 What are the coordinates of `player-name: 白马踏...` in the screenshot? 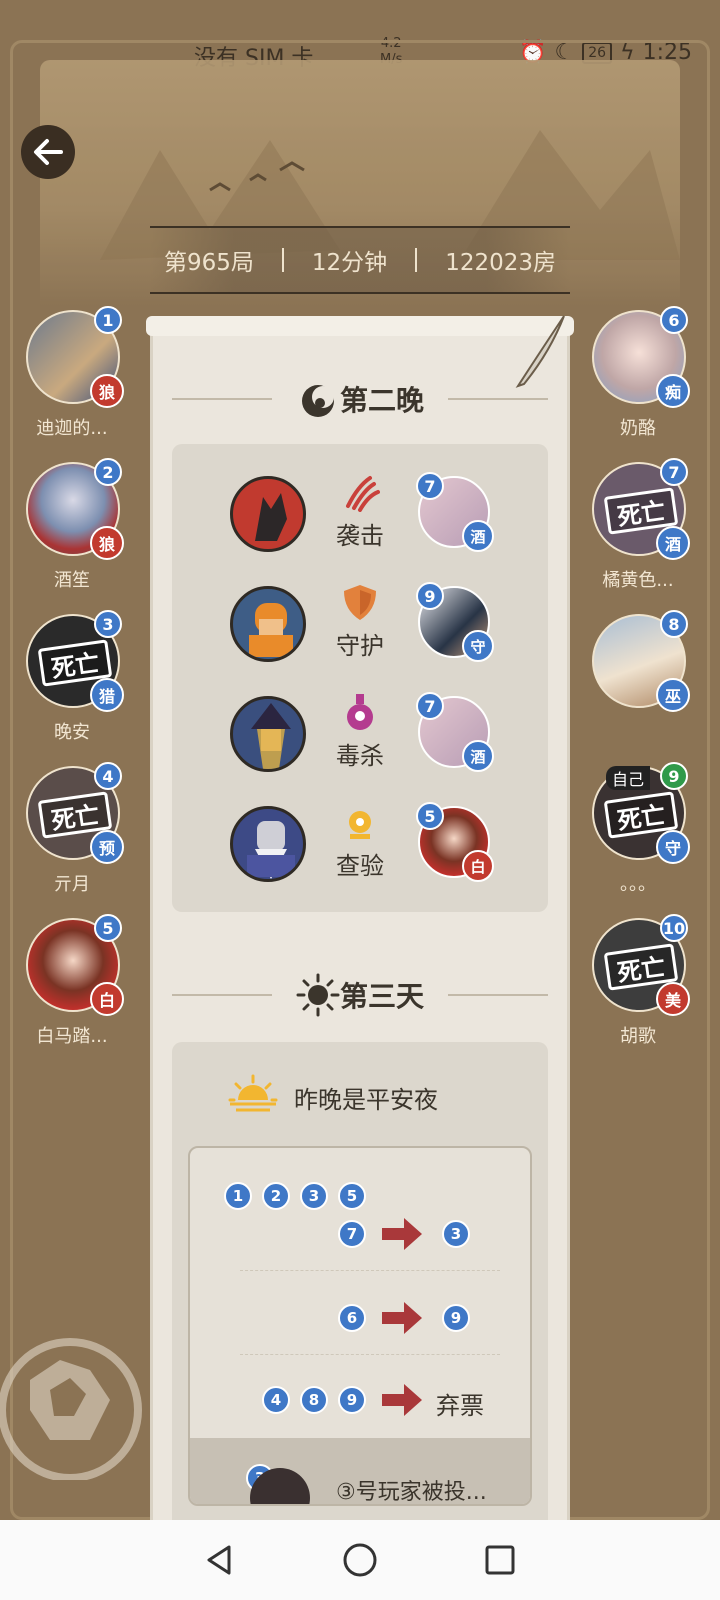 It's located at (72, 1036).